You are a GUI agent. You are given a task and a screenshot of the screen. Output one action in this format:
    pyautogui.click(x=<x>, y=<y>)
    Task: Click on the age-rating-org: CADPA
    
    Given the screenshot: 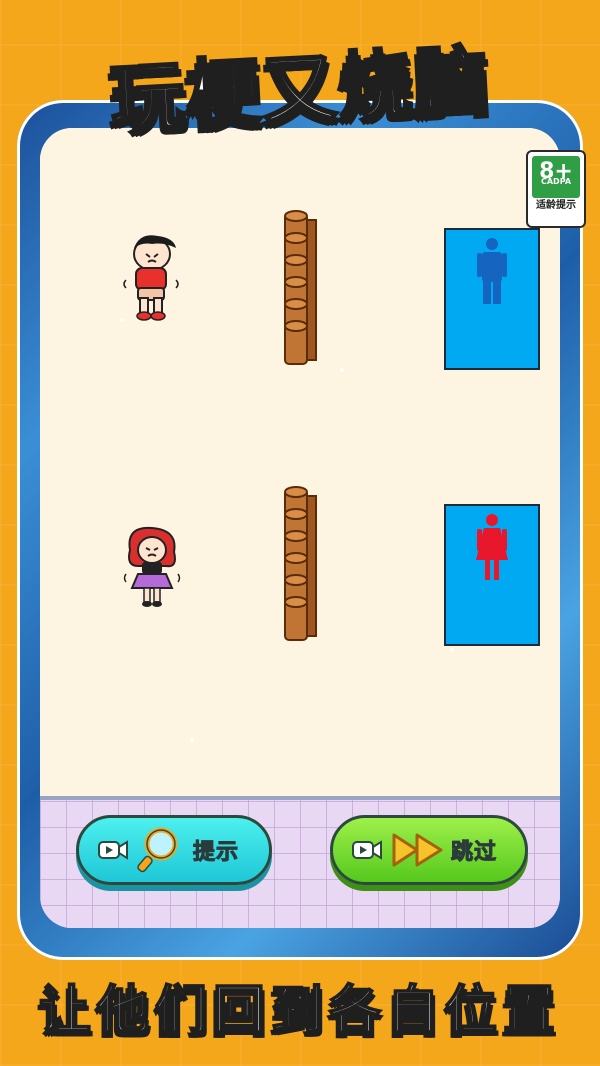 What is the action you would take?
    pyautogui.click(x=556, y=181)
    